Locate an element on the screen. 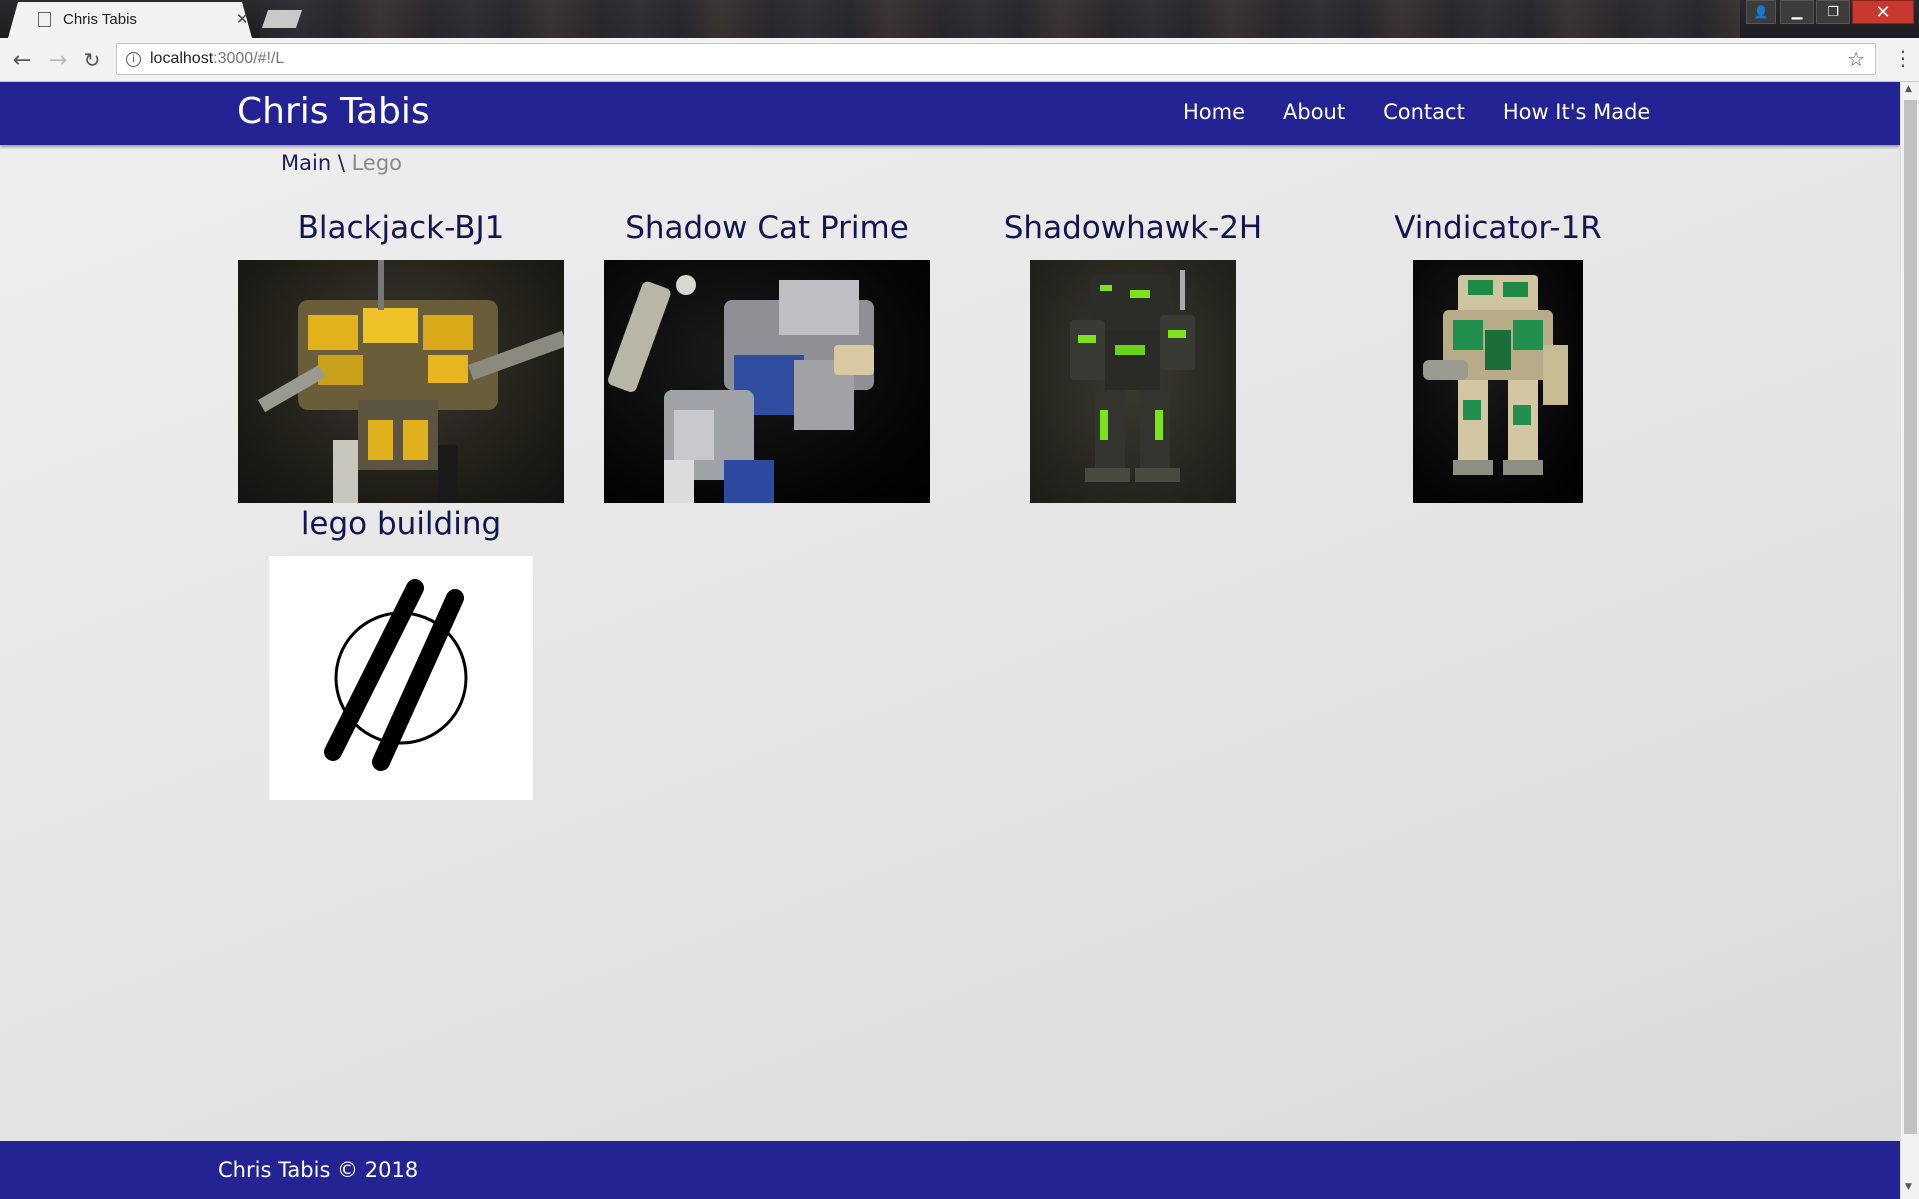 The image size is (1919, 1199). green-mech-image is located at coordinates (1133, 381).